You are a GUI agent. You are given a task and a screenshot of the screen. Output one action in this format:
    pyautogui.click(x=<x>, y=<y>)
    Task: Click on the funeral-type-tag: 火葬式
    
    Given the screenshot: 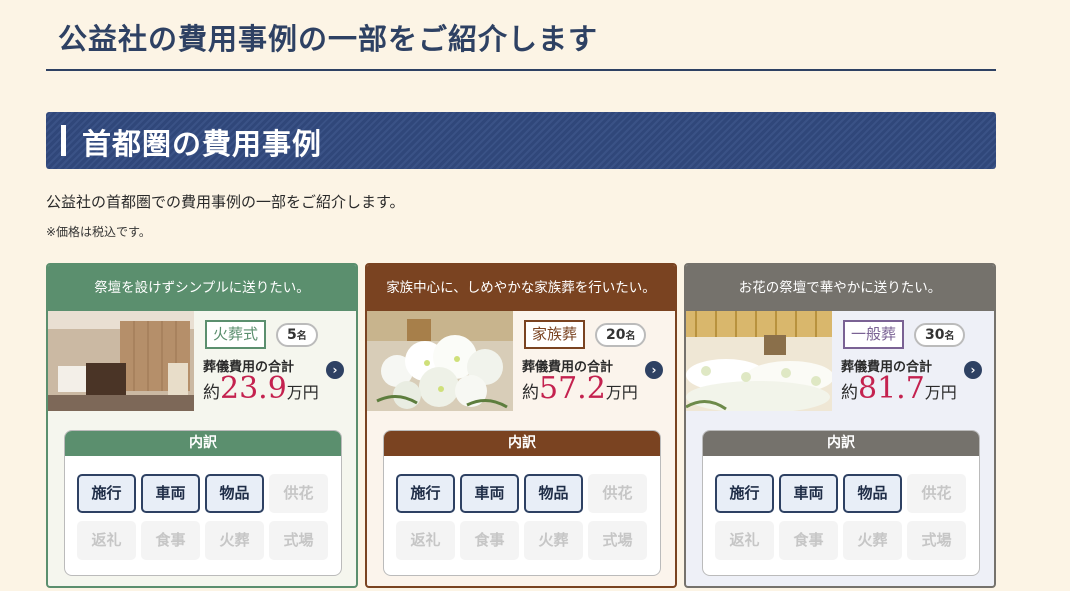 What is the action you would take?
    pyautogui.click(x=236, y=334)
    